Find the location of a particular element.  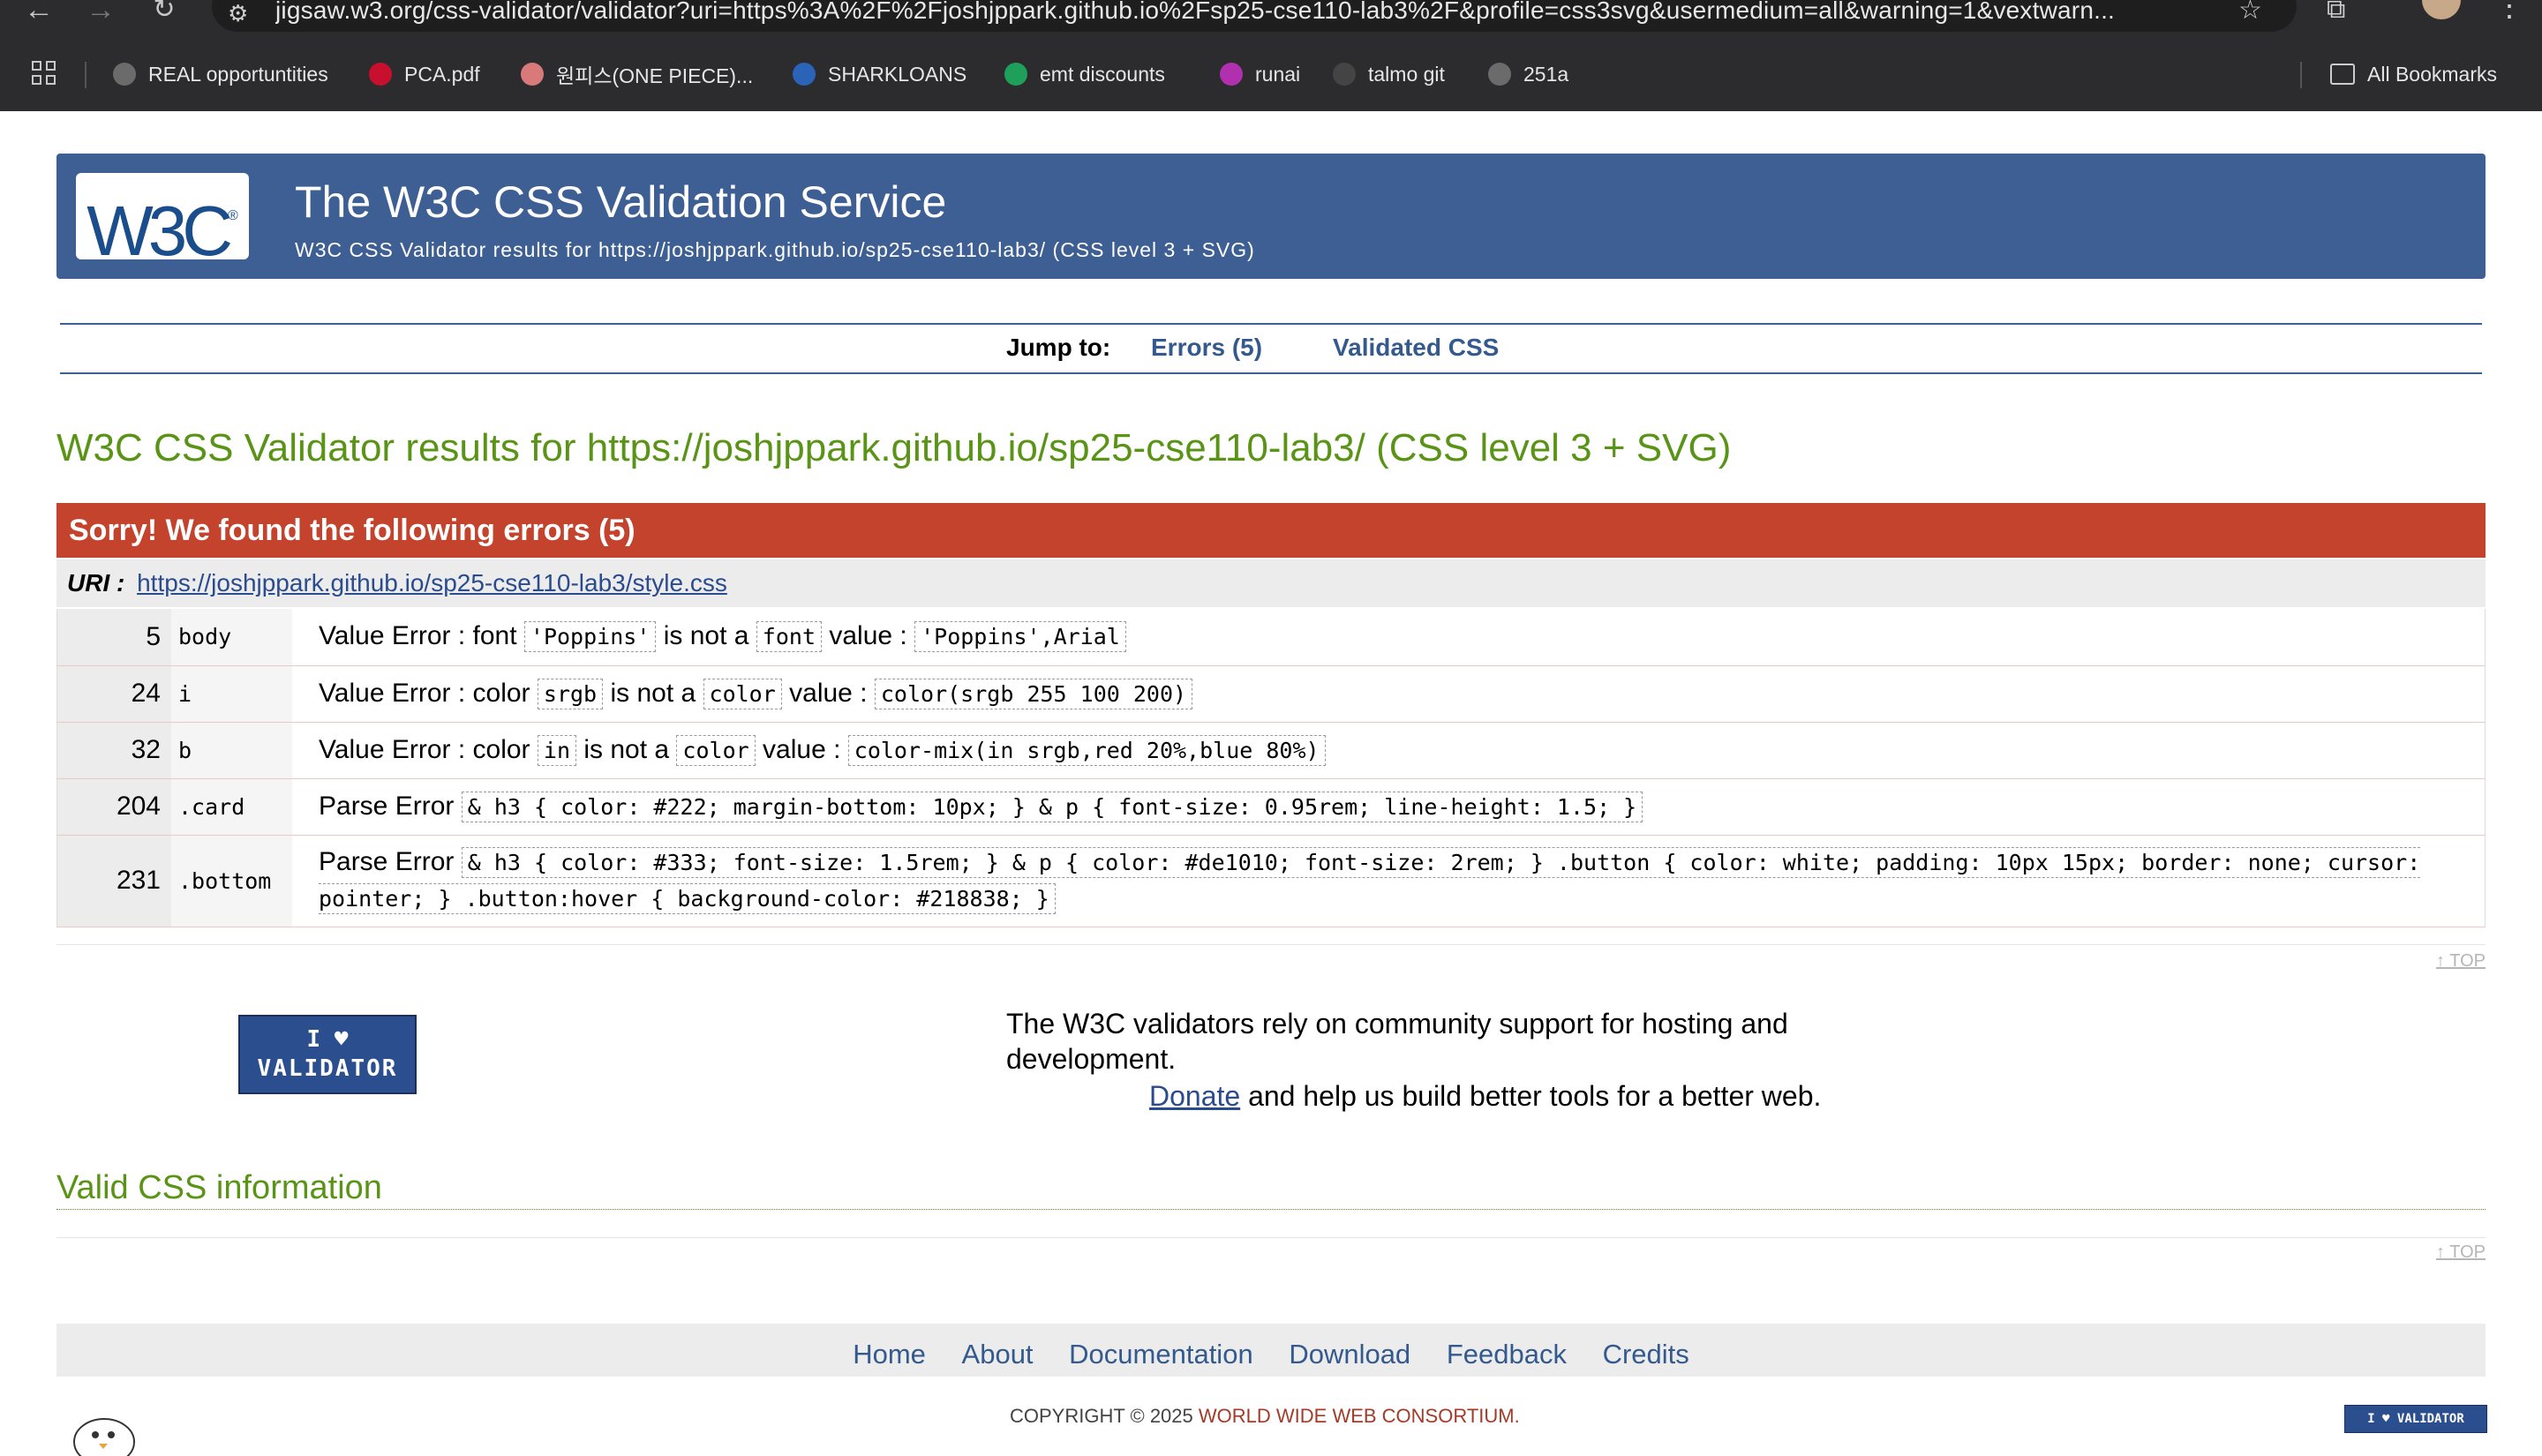

all-bookmarks: All Bookmarks is located at coordinates (2413, 74).